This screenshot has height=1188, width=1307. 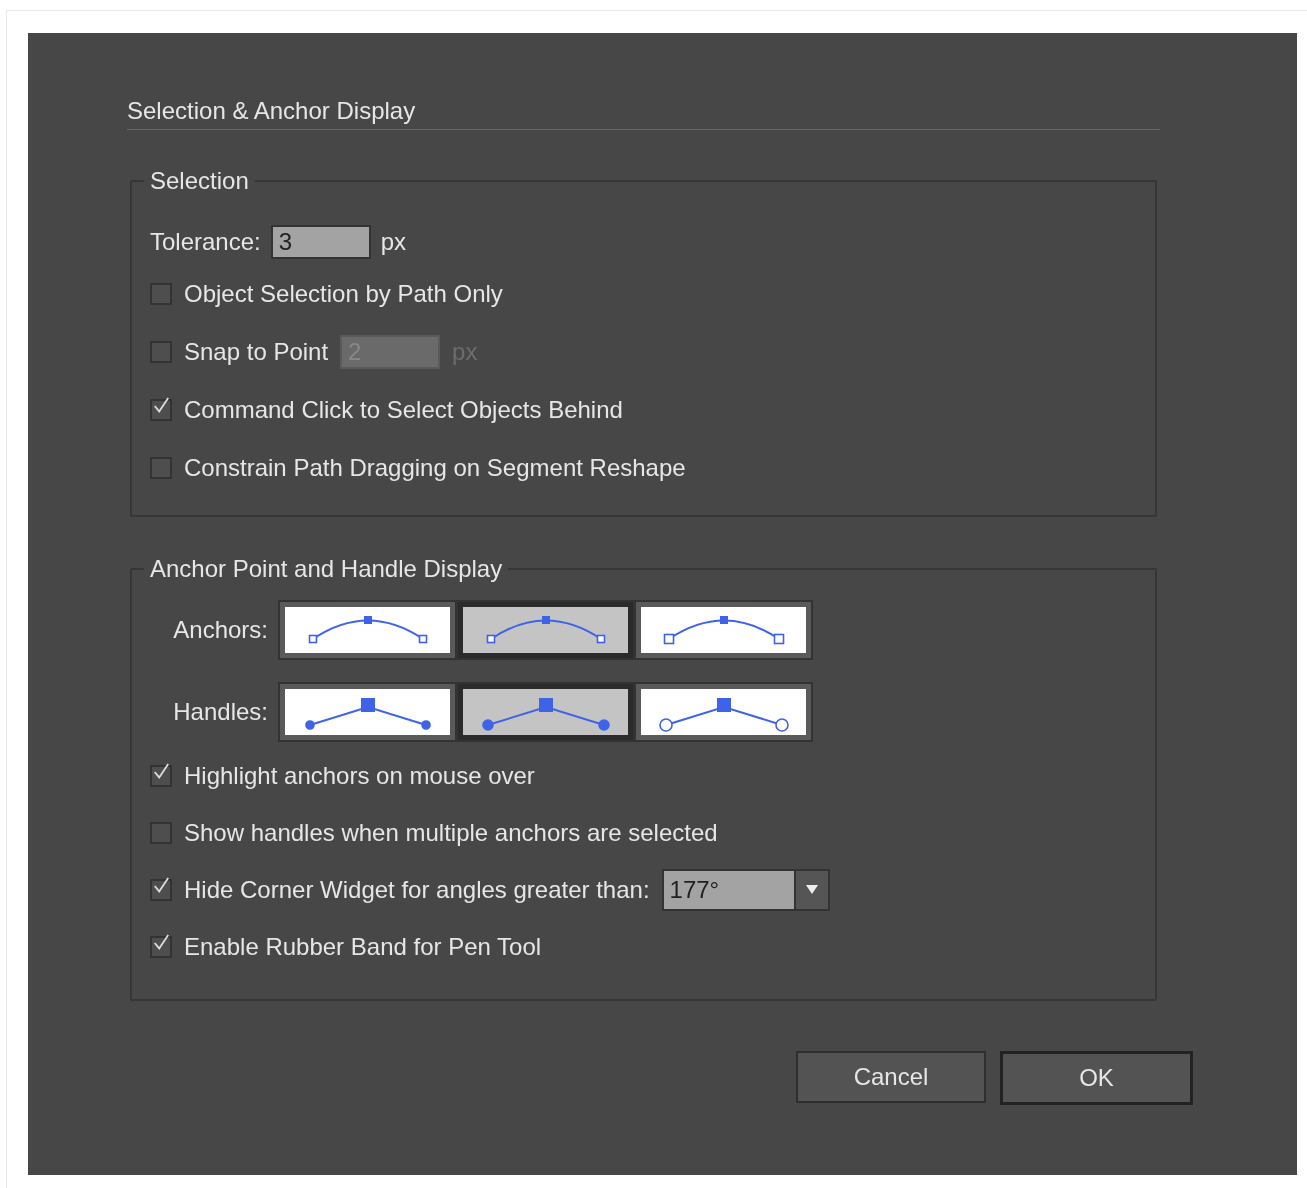 I want to click on tolerance-field: 3, so click(x=320, y=242).